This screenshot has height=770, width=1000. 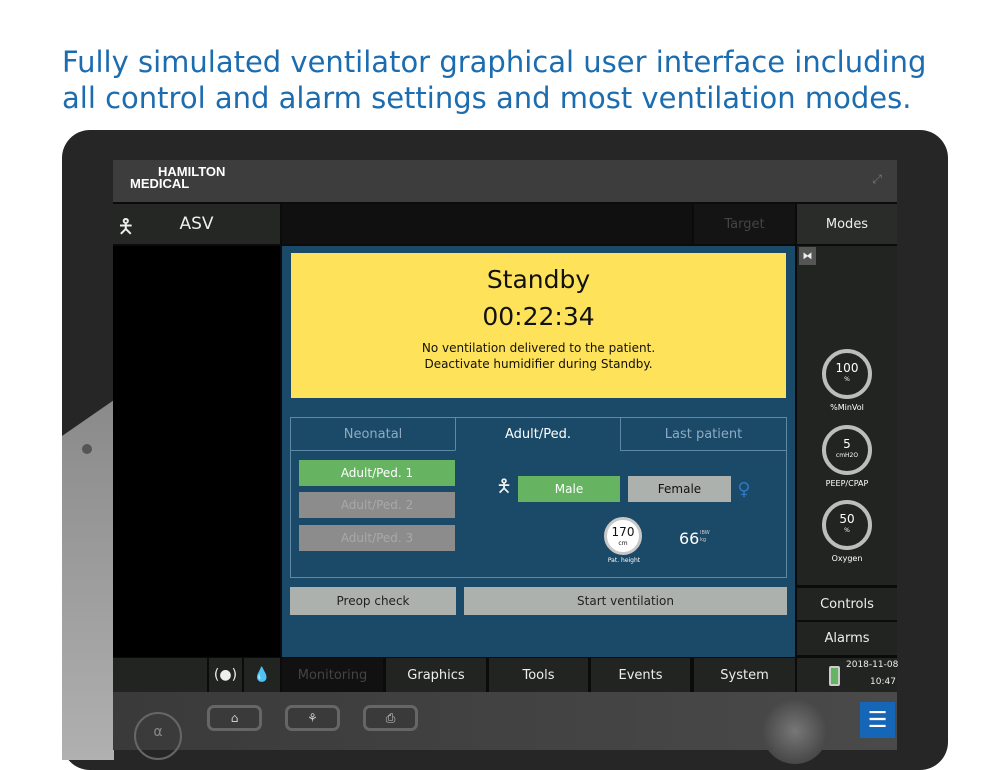 I want to click on print-button: ⎙, so click(x=390, y=718).